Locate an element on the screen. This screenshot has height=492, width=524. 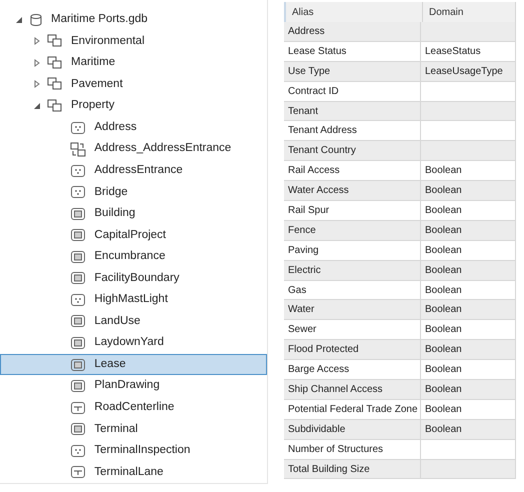
tree-item: HighMastLight is located at coordinates (133, 300).